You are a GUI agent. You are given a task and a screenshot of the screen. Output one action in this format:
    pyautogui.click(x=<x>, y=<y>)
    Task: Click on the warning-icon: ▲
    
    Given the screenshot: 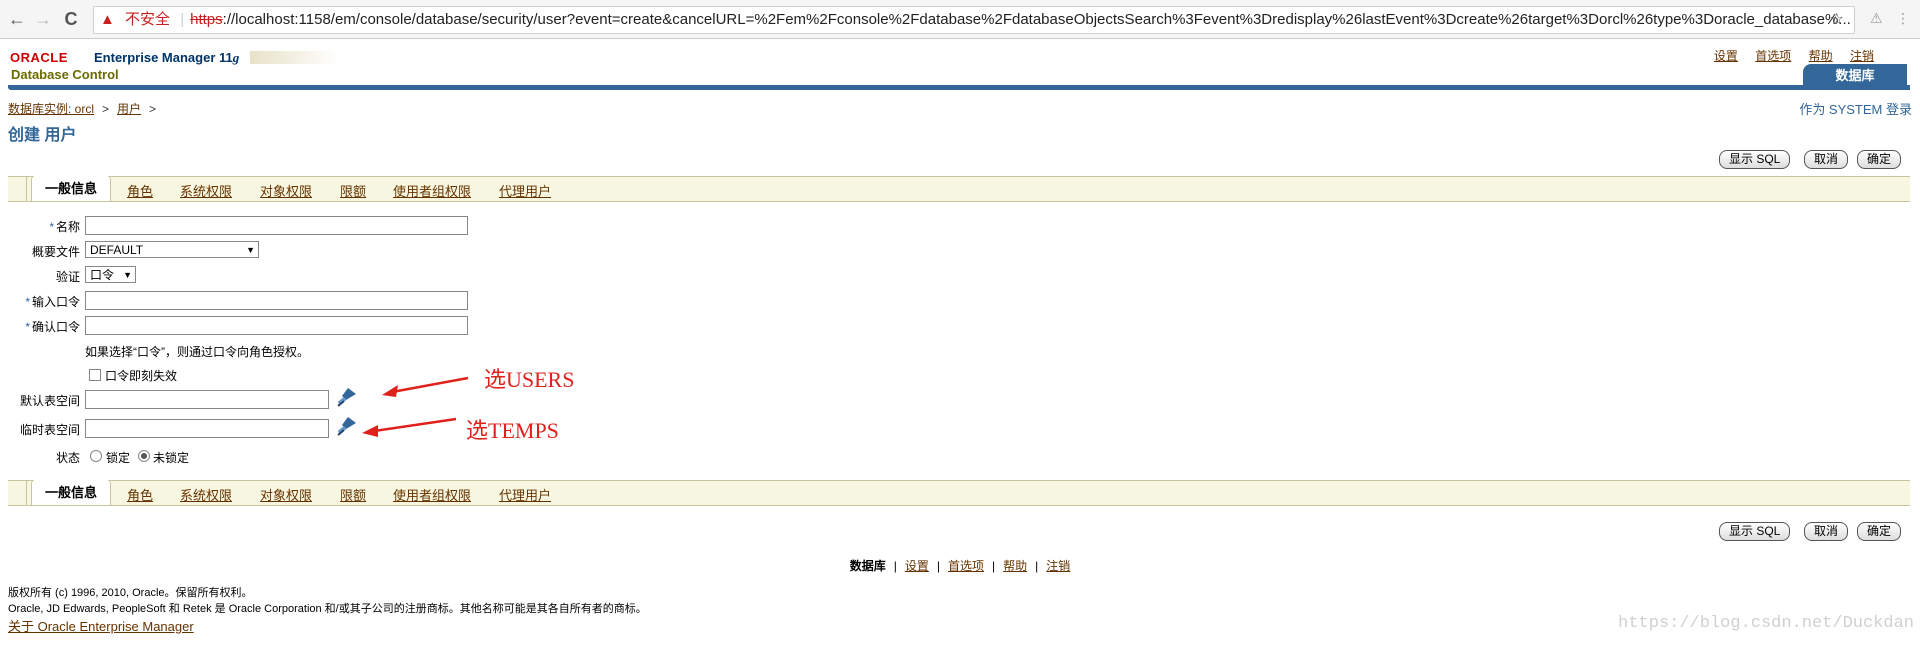 What is the action you would take?
    pyautogui.click(x=107, y=19)
    